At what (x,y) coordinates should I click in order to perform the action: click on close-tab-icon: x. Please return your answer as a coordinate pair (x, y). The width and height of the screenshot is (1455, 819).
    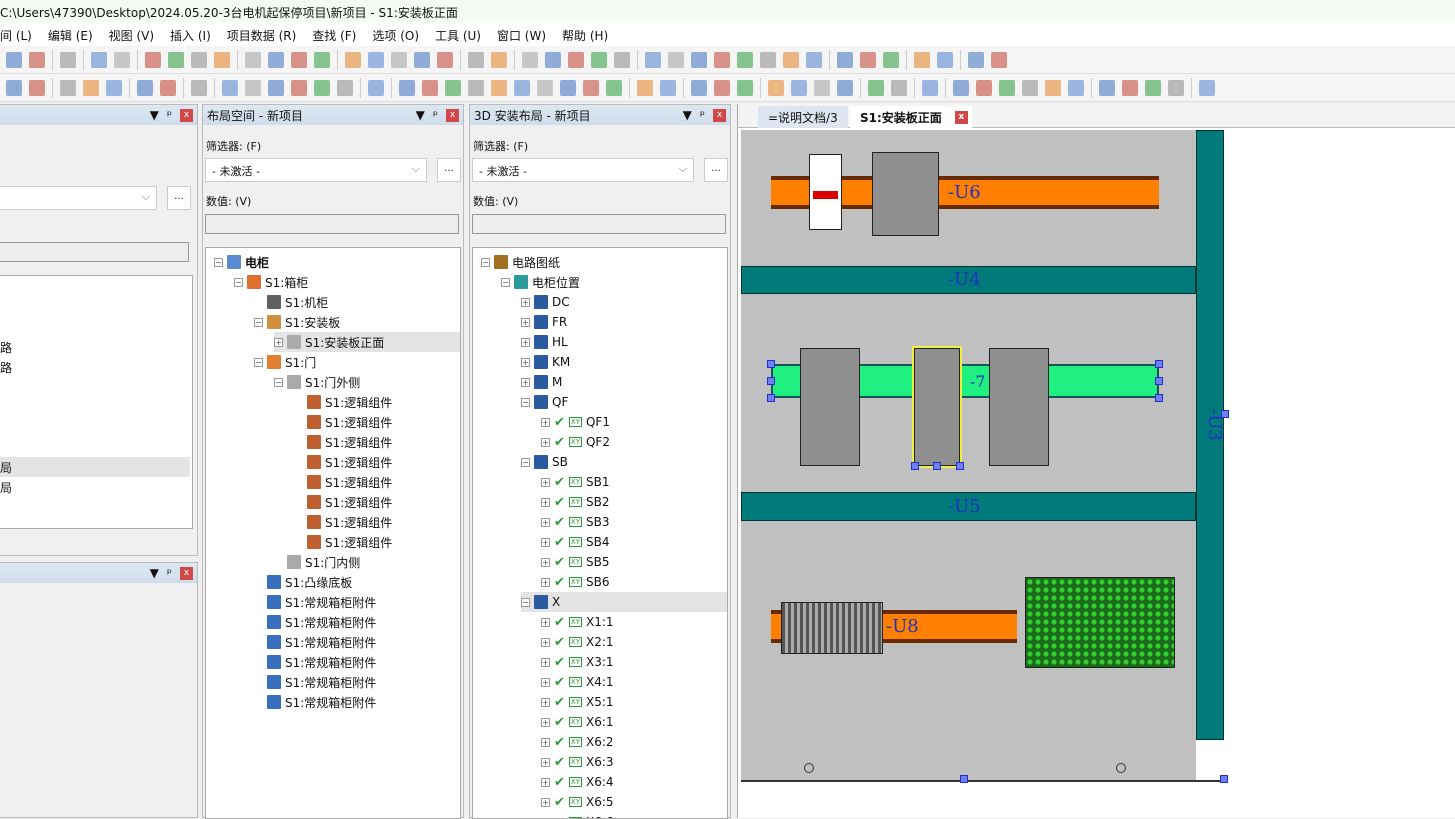
    Looking at the image, I should click on (961, 117).